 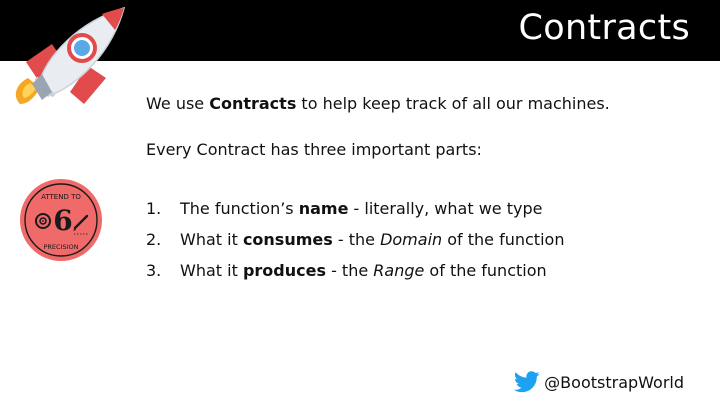 I want to click on slide-title: Contracts, so click(x=604, y=28).